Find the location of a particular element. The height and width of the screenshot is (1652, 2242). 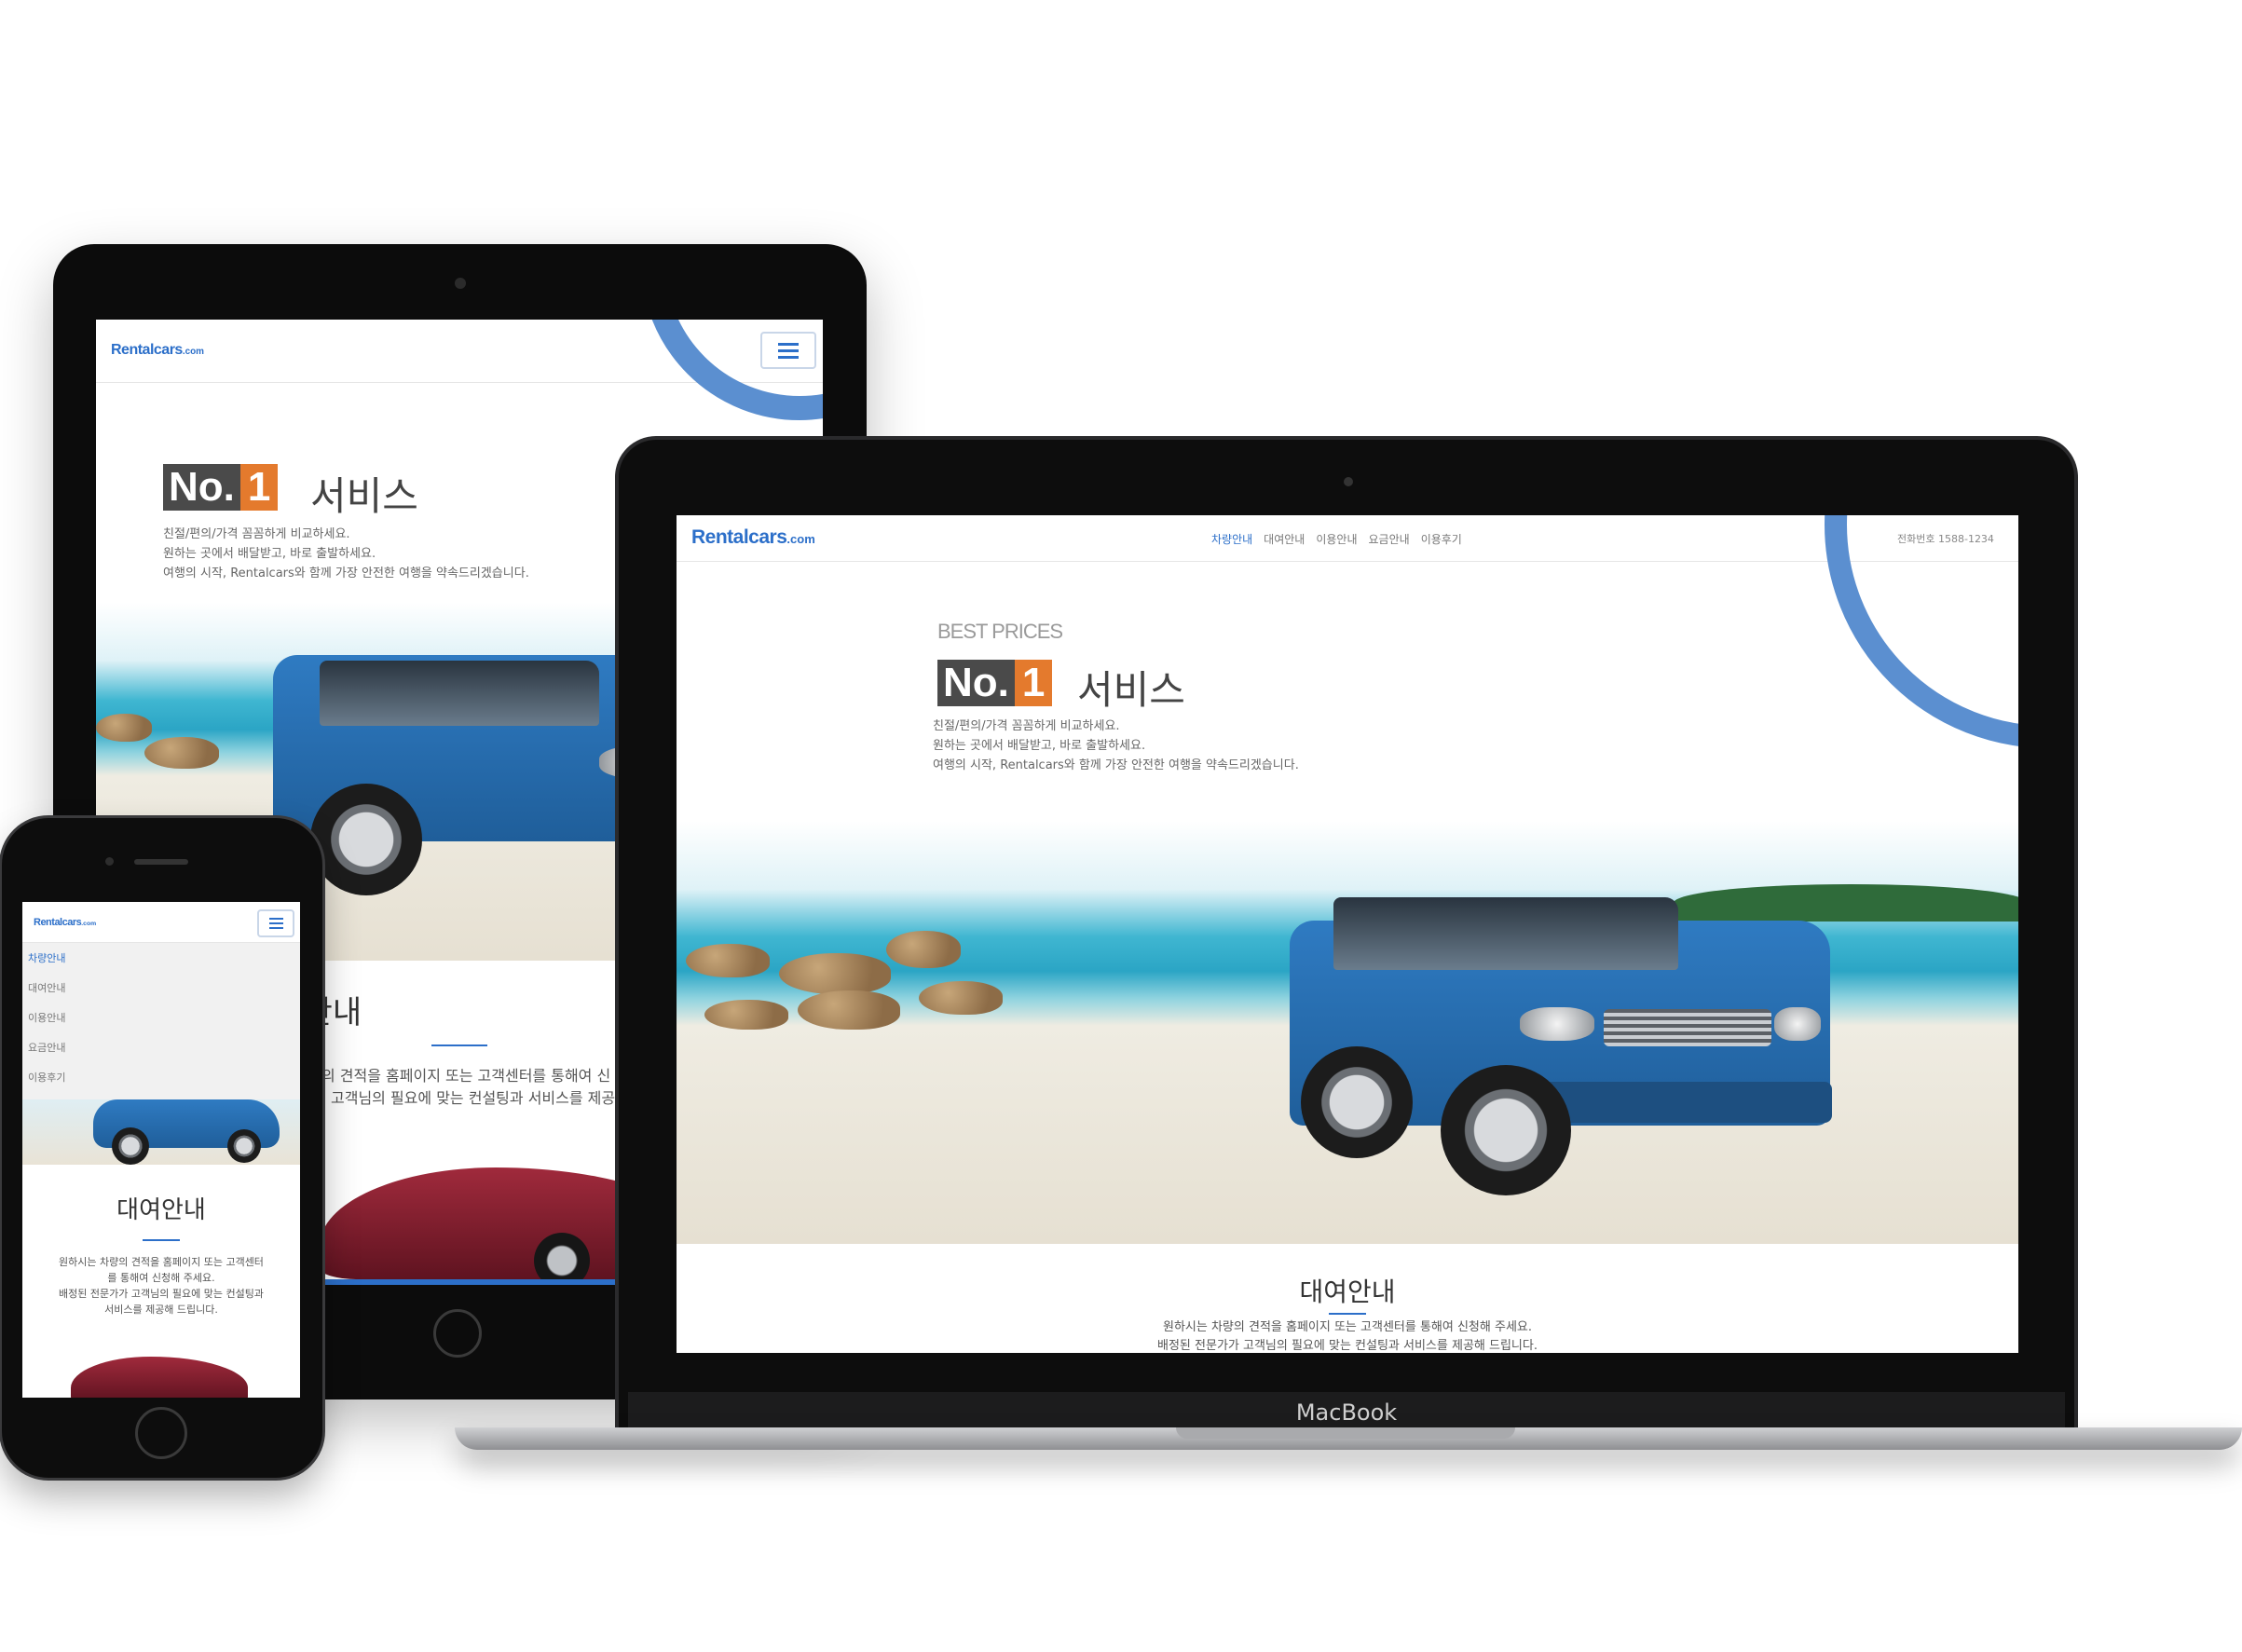

phone-camera is located at coordinates (109, 861).